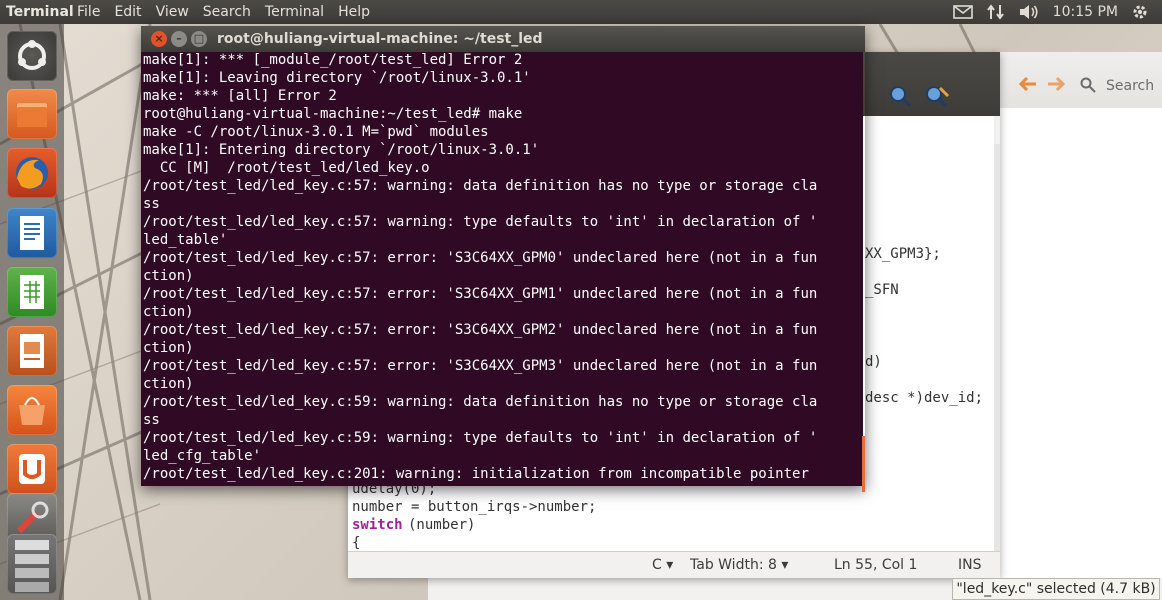 The image size is (1162, 600). Describe the element at coordinates (873, 362) in the screenshot. I see `code-line: d)` at that location.